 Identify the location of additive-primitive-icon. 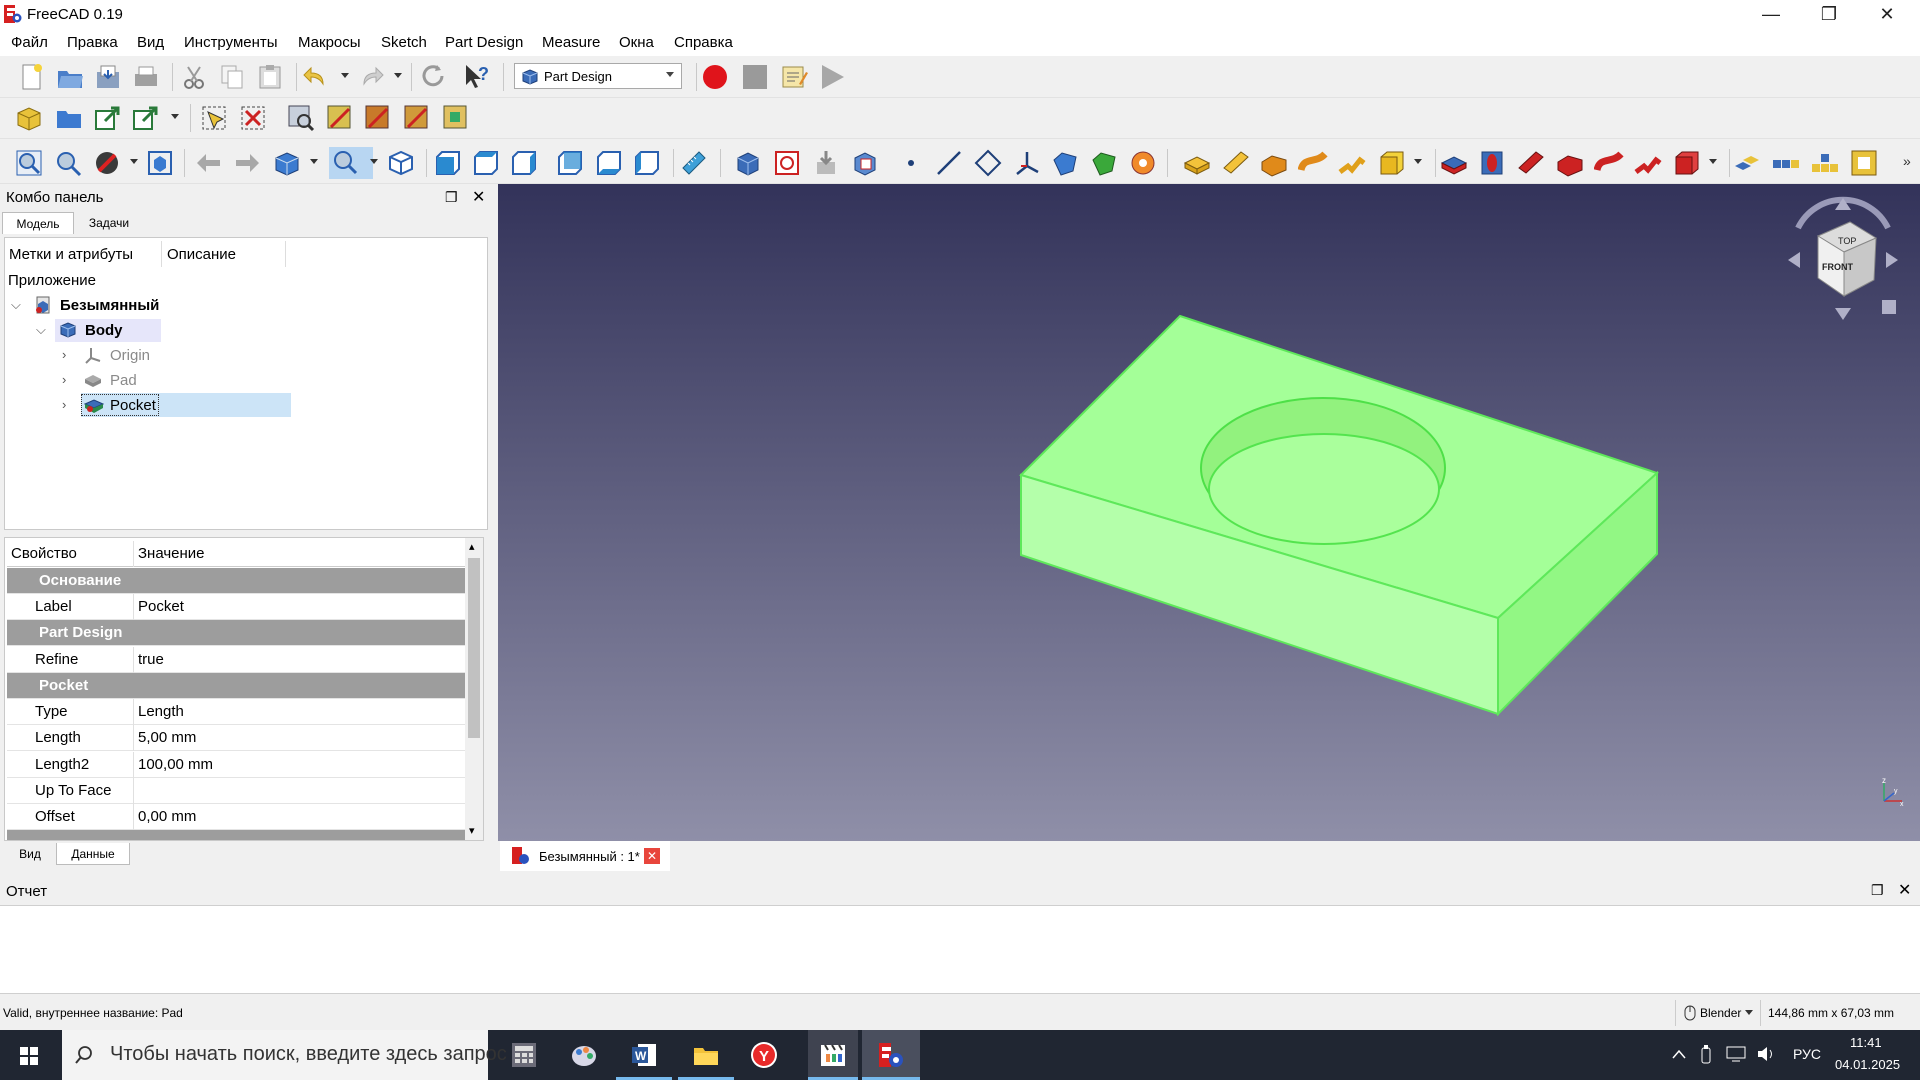
(1391, 163).